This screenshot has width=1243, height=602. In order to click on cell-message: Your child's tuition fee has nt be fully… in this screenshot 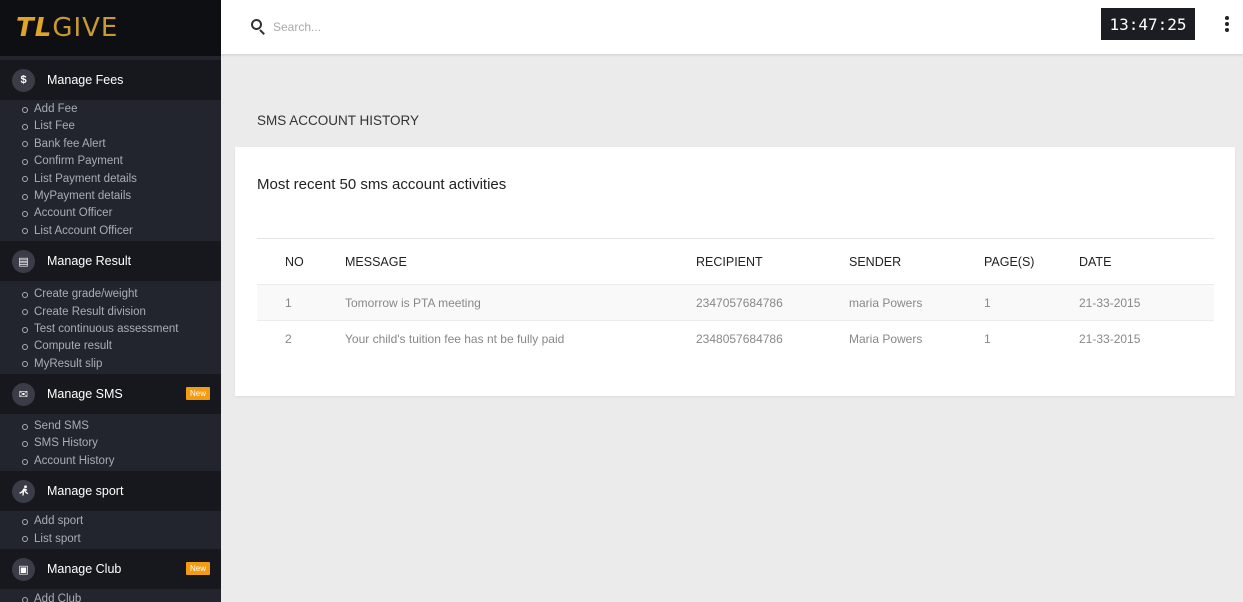, I will do `click(455, 338)`.